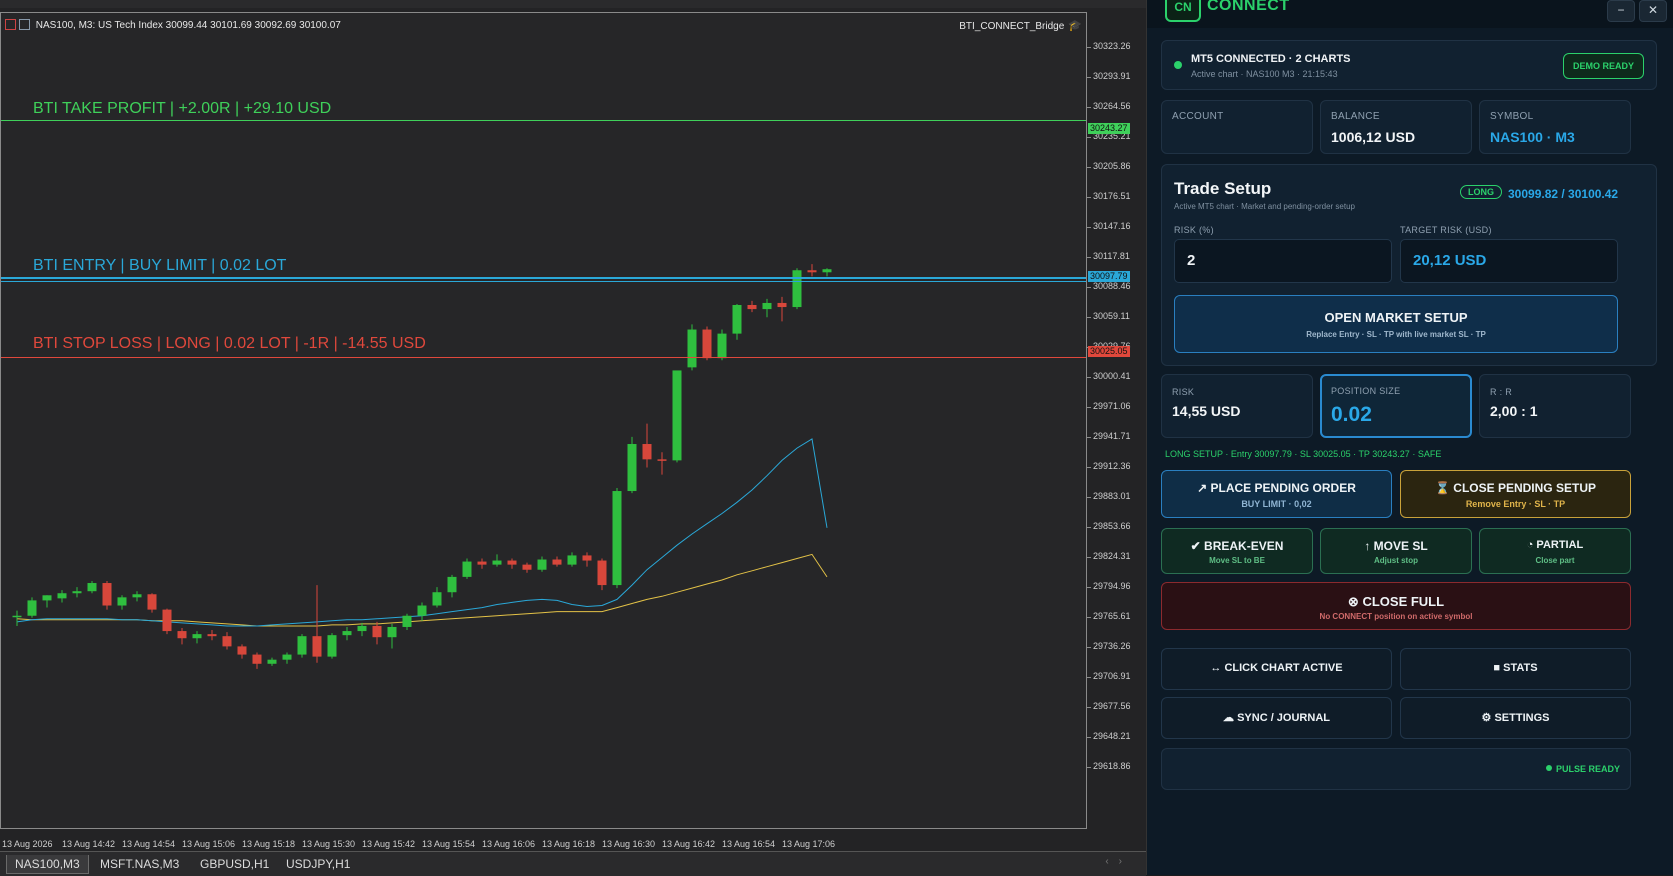 This screenshot has height=876, width=1673. I want to click on tab-msft: MSFT.NAS,M3, so click(139, 864).